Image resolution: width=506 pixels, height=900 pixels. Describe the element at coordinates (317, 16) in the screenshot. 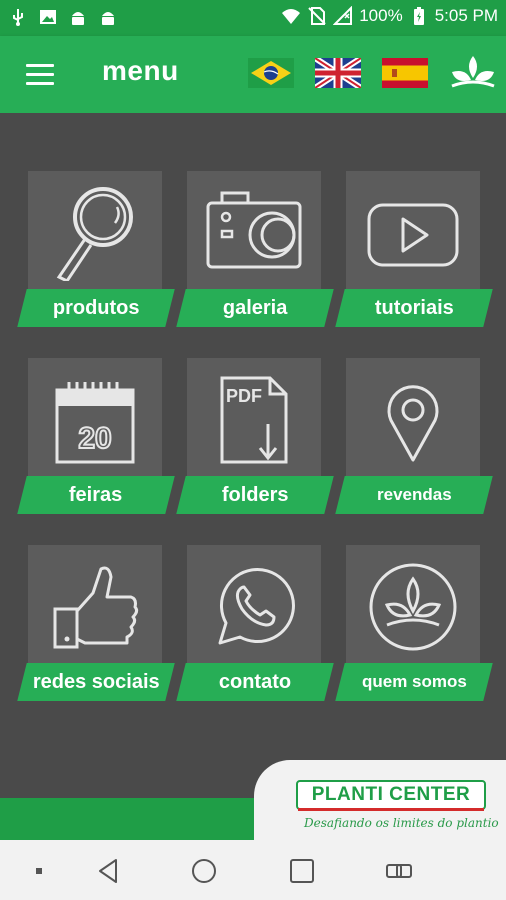

I see `no-sim-icon` at that location.